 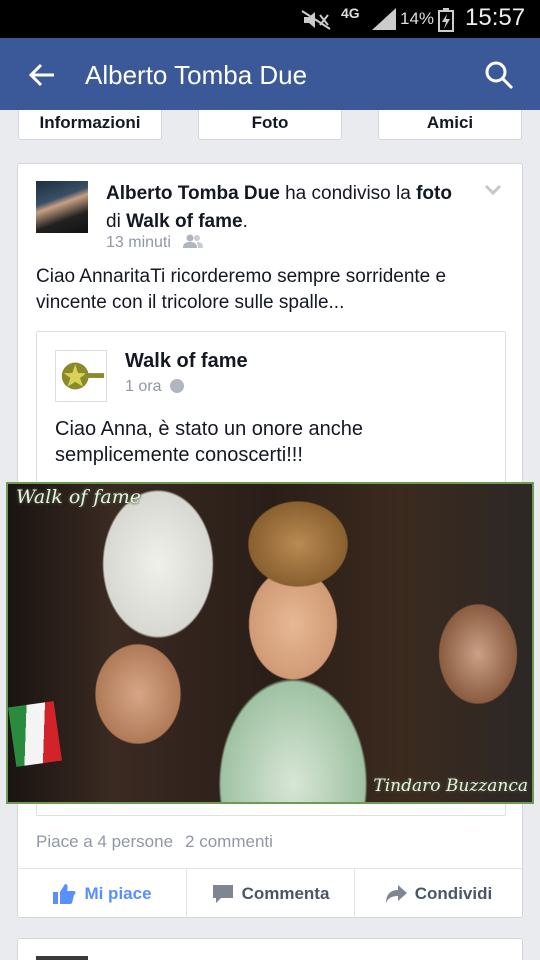 What do you see at coordinates (42, 75) in the screenshot?
I see `back-arrow-icon` at bounding box center [42, 75].